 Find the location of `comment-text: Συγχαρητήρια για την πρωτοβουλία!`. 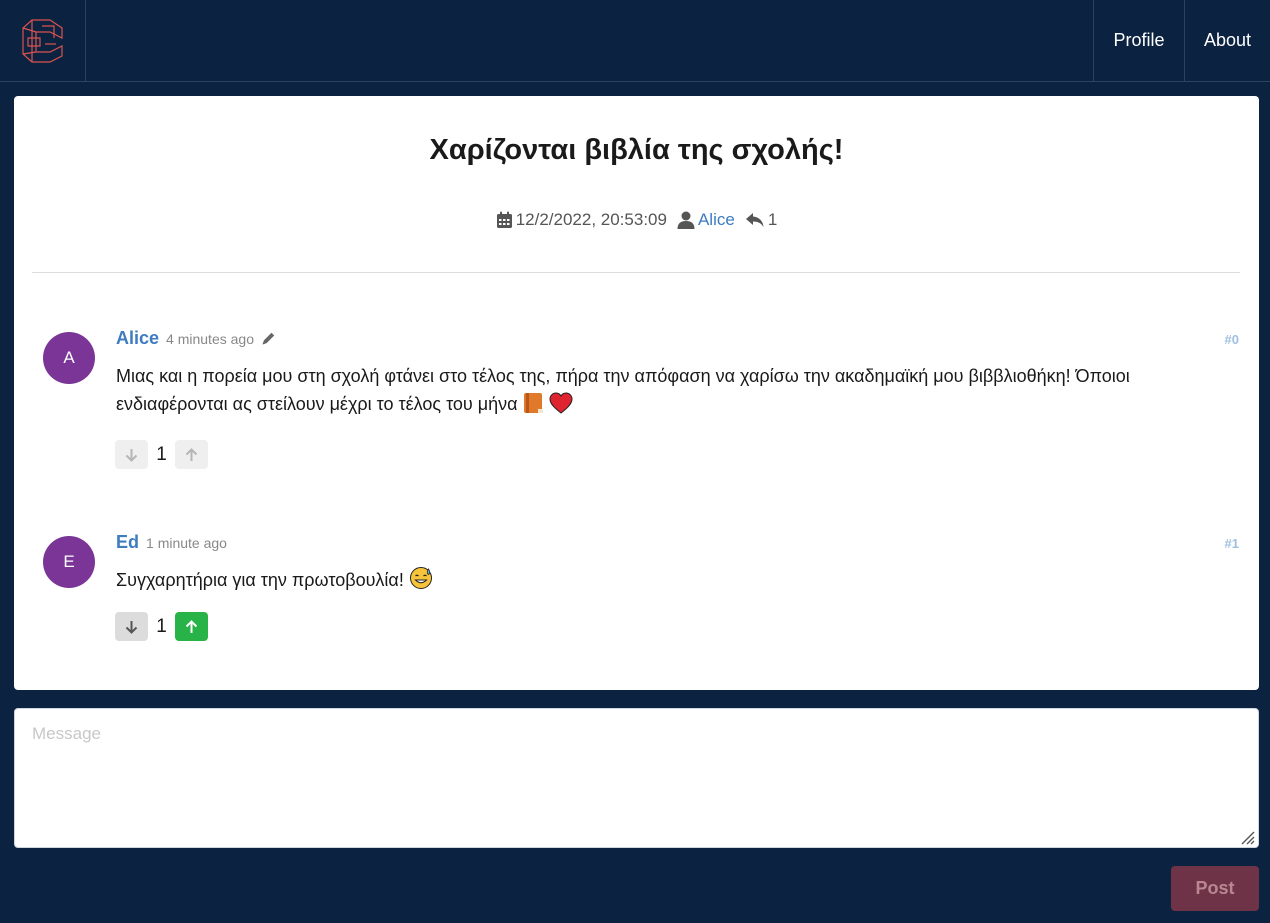

comment-text: Συγχαρητήρια για την πρωτοβουλία! is located at coordinates (260, 580).